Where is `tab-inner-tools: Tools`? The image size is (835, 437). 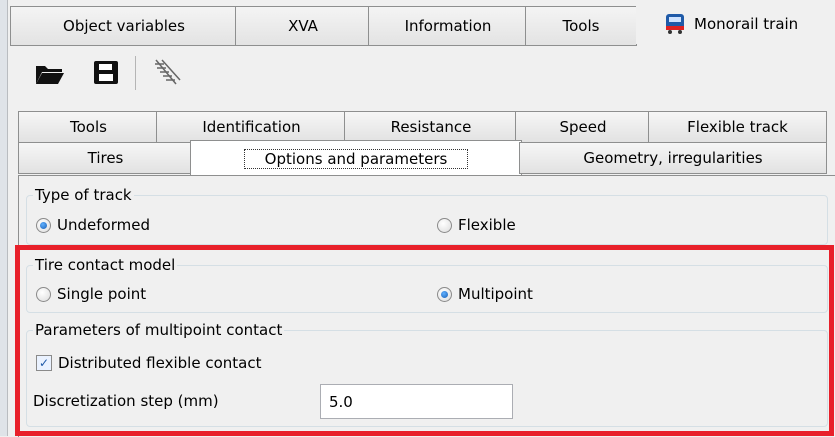 tab-inner-tools: Tools is located at coordinates (88, 127).